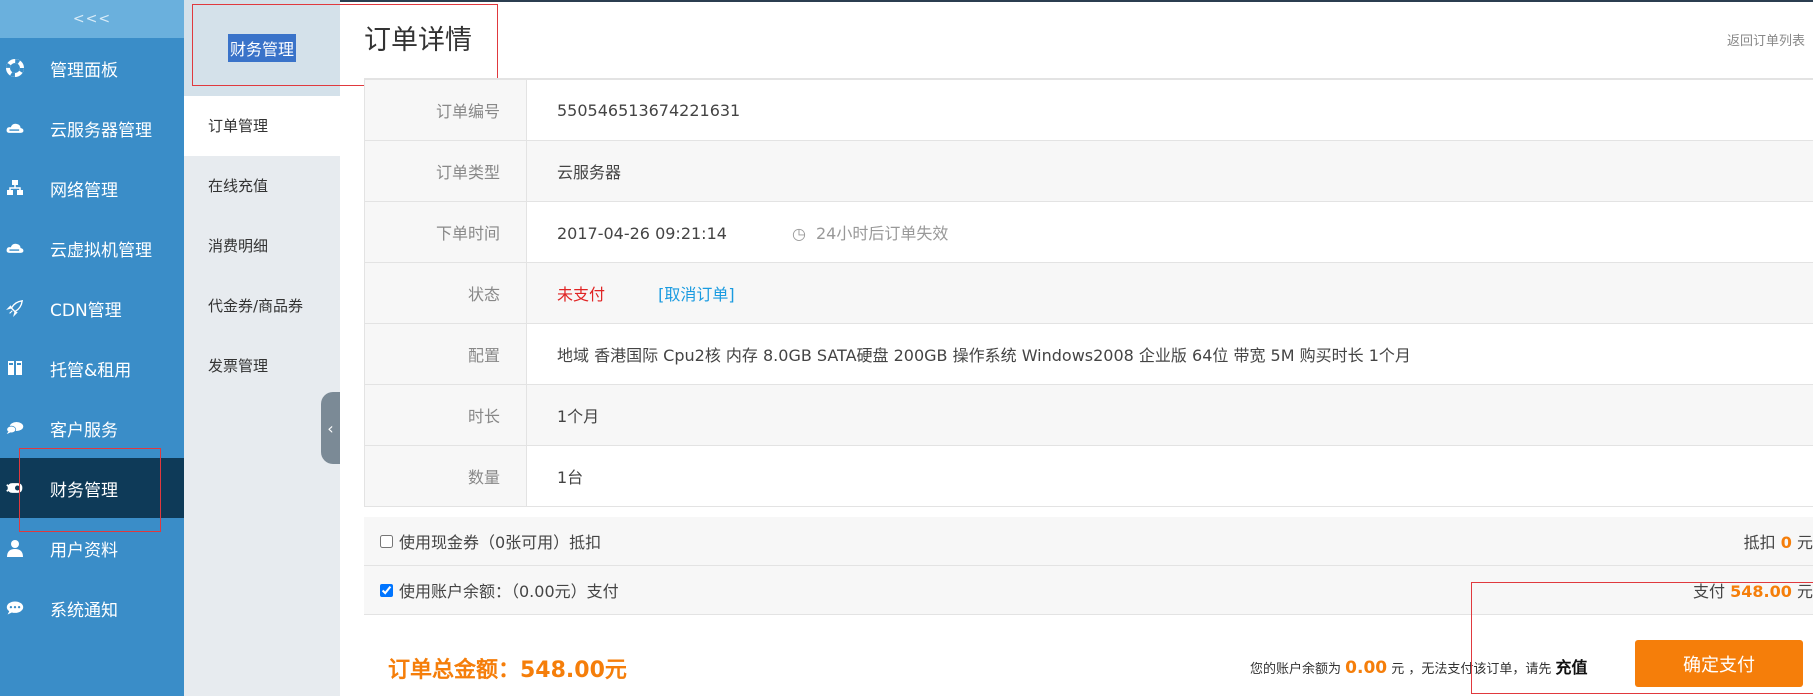  I want to click on table-row: 下单时间 2017-04-26 09:21:14 ◷ 24小时后订单失效, so click(1088, 232).